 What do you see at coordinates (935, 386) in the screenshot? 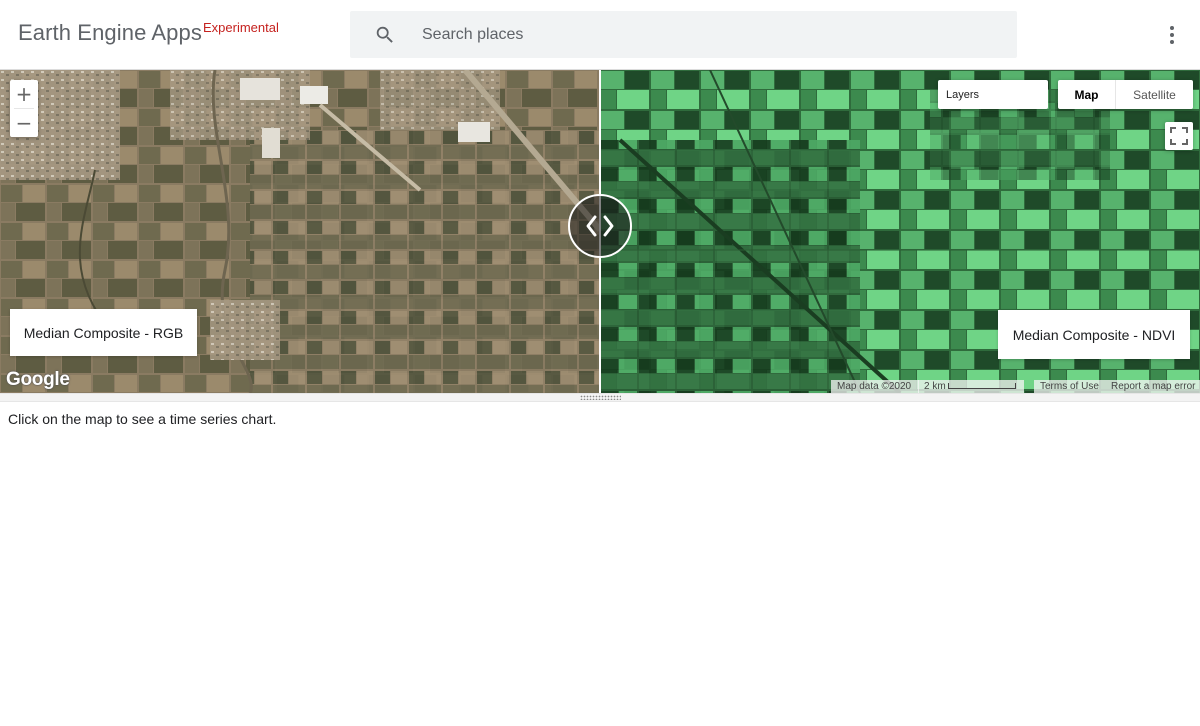
I see `scale-label: 2 km` at bounding box center [935, 386].